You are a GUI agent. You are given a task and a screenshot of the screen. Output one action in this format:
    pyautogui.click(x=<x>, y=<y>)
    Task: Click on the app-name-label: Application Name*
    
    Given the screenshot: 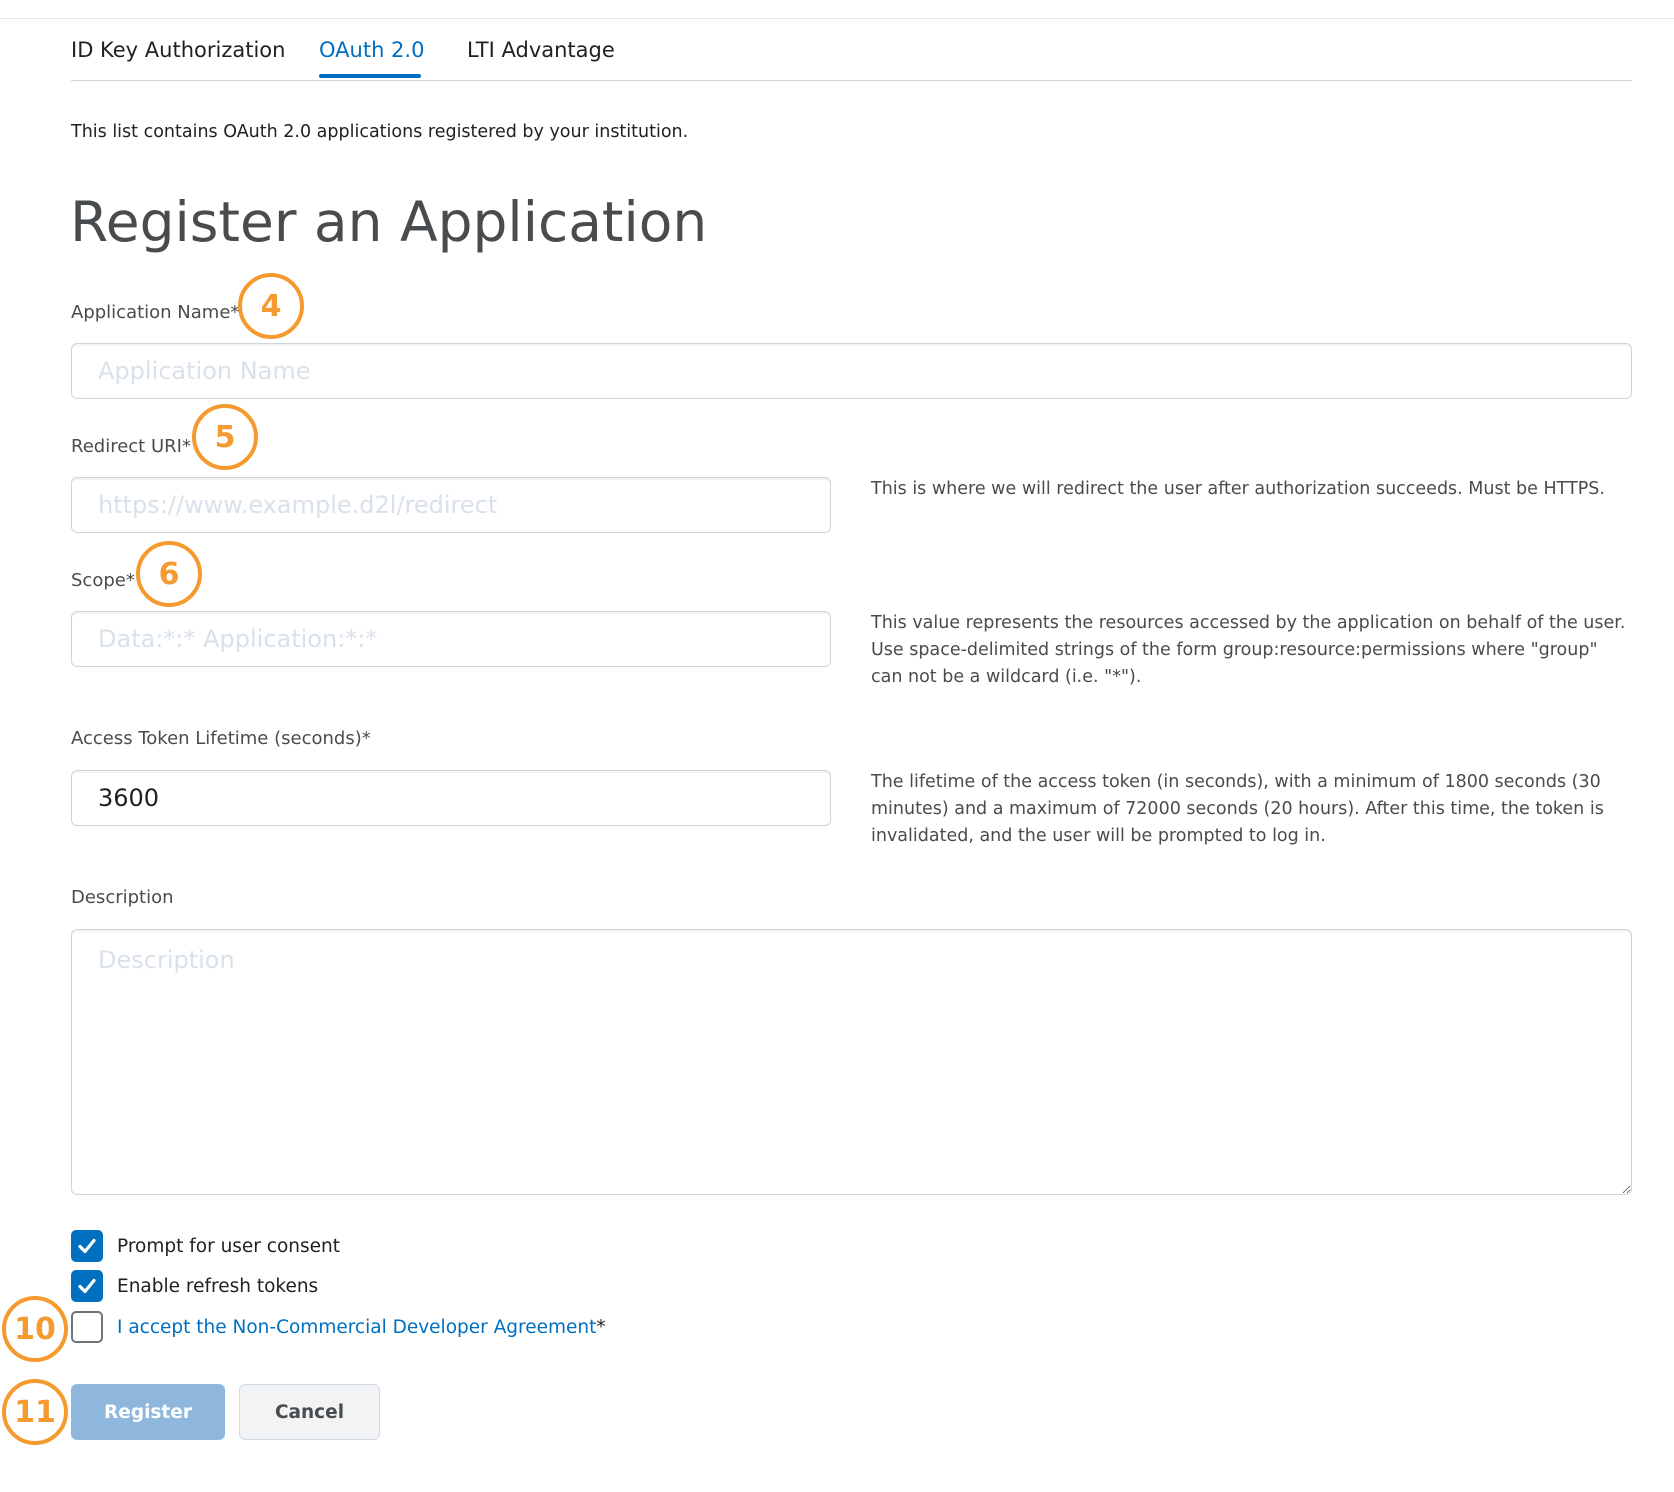 What is the action you would take?
    pyautogui.click(x=155, y=312)
    